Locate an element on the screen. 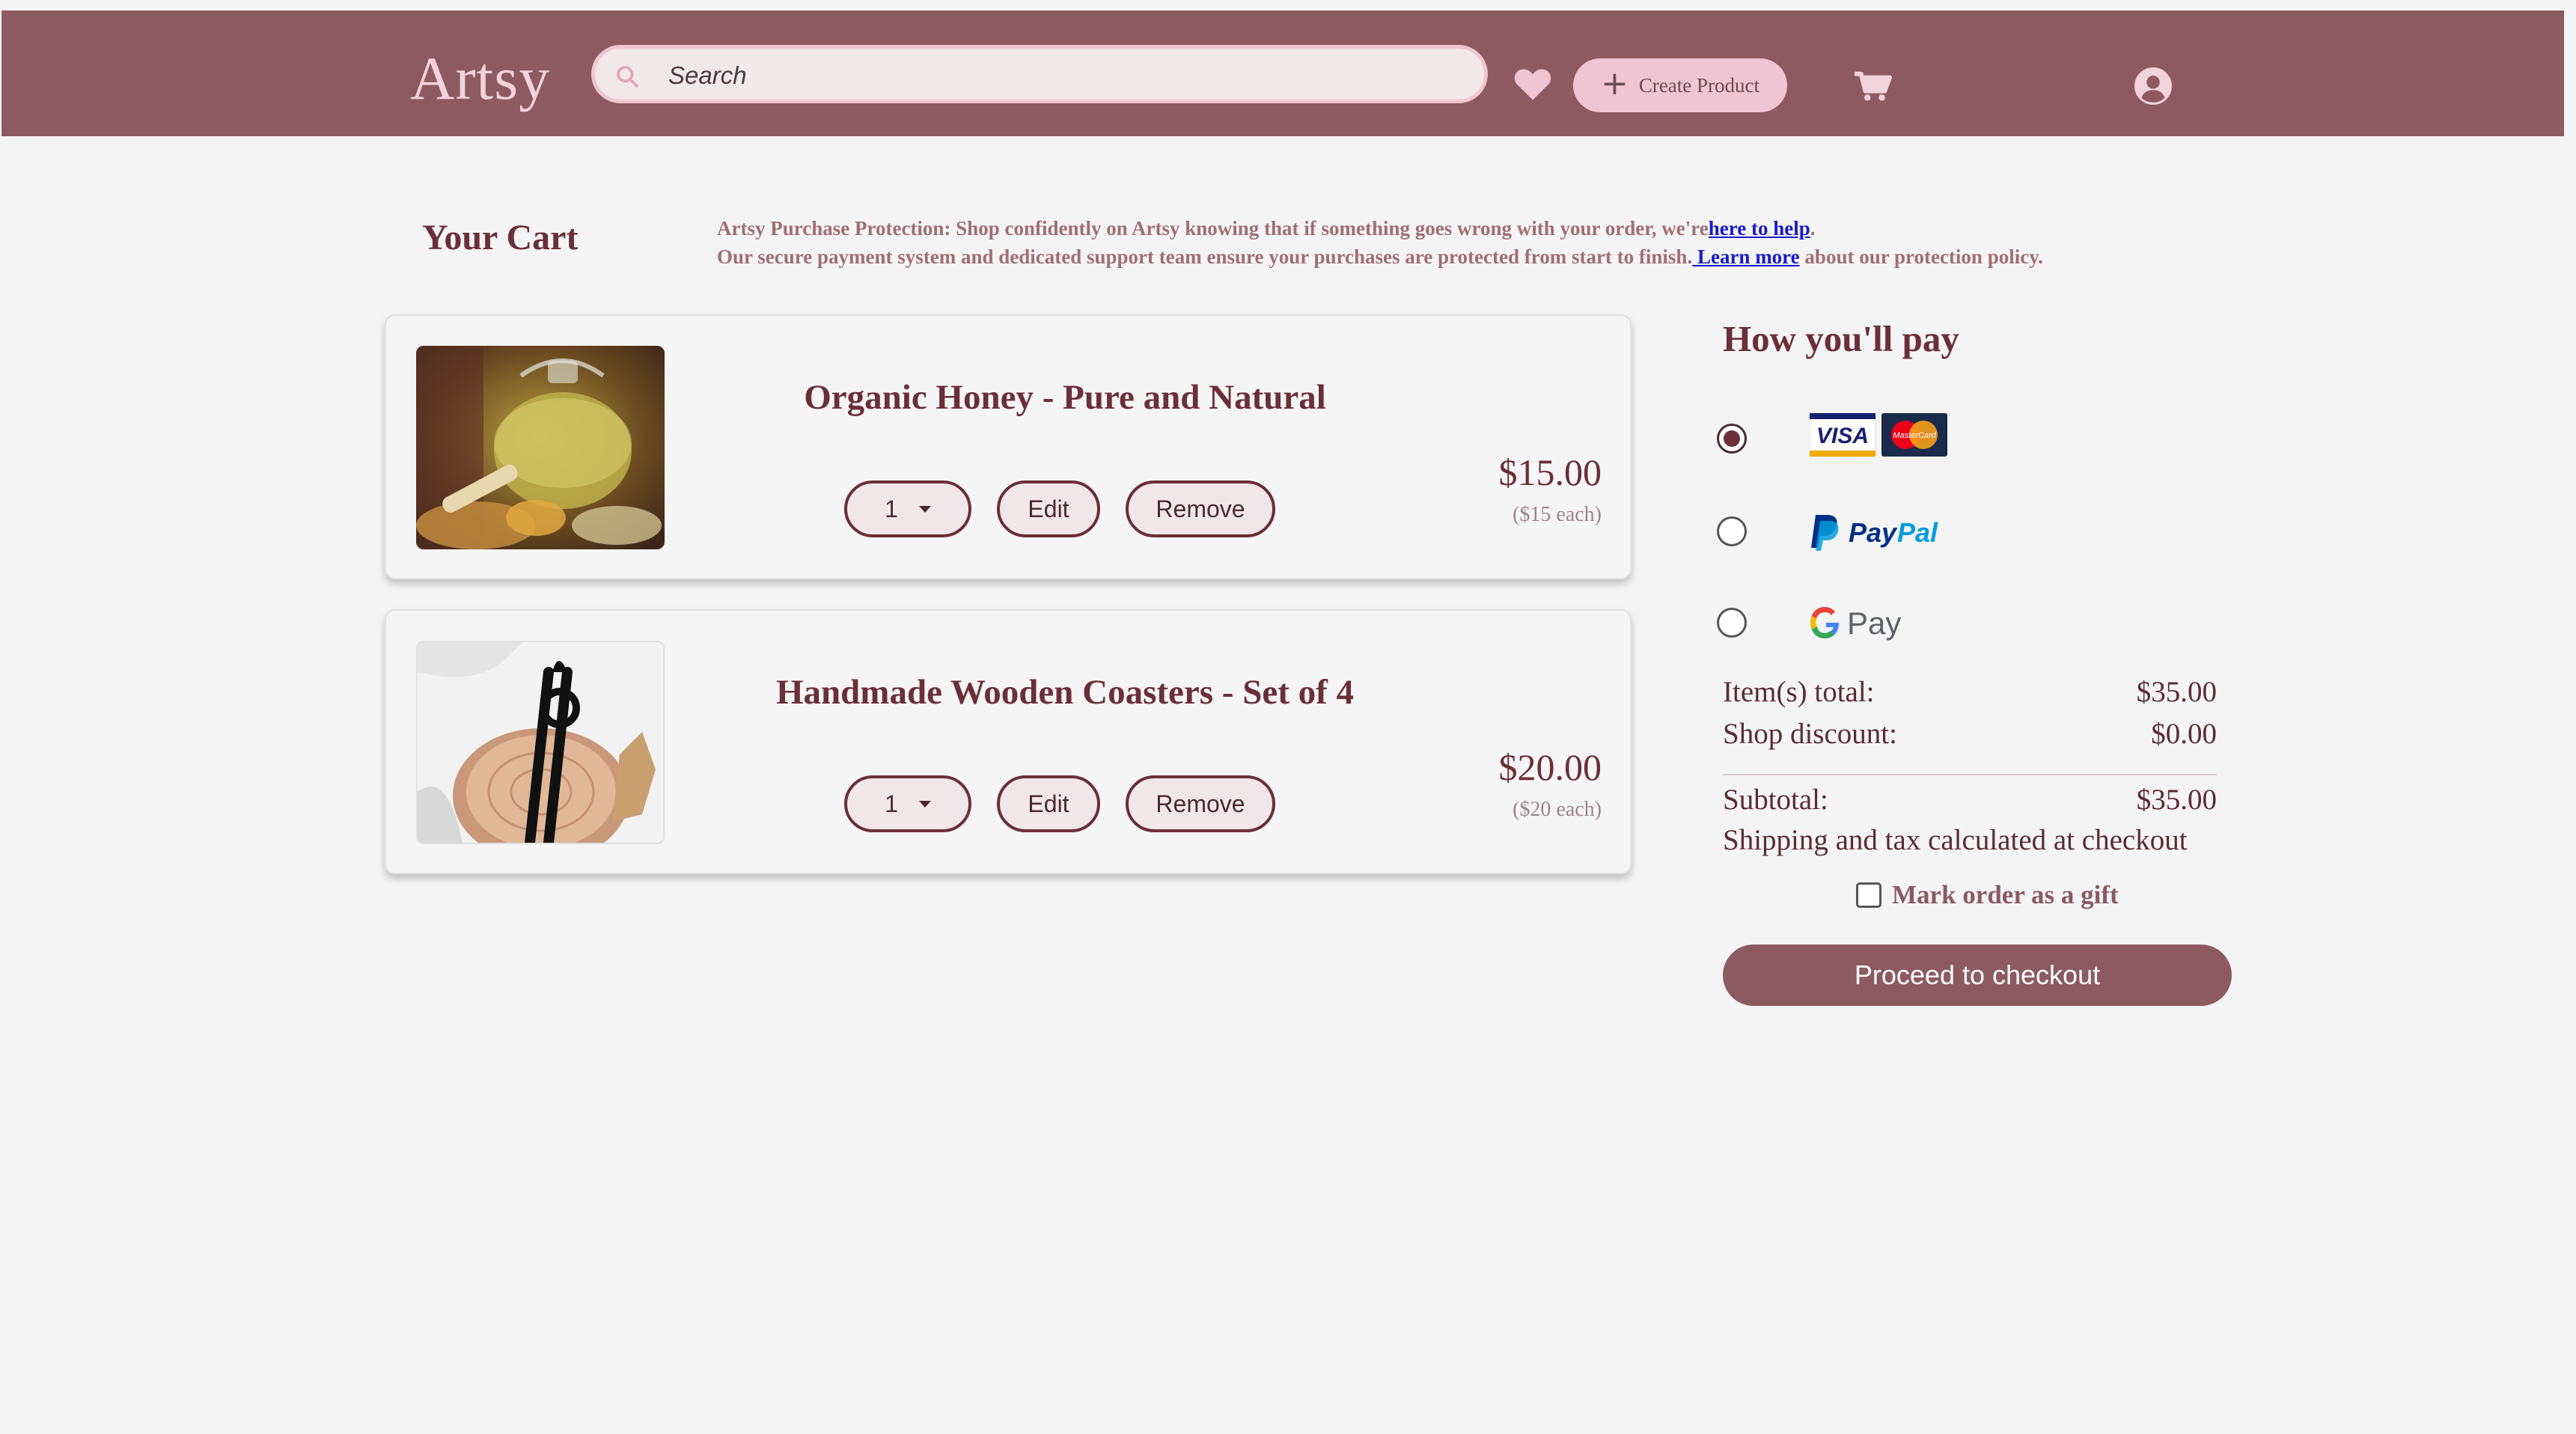 The width and height of the screenshot is (2576, 1434). search-bar is located at coordinates (1039, 74).